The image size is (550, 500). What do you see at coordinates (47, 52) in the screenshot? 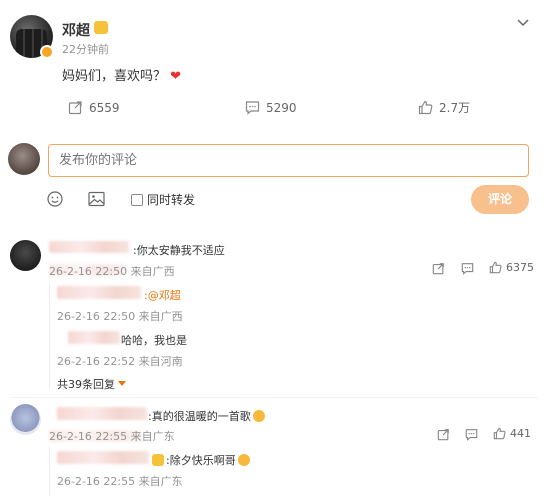
I see `verified-badge-icon` at bounding box center [47, 52].